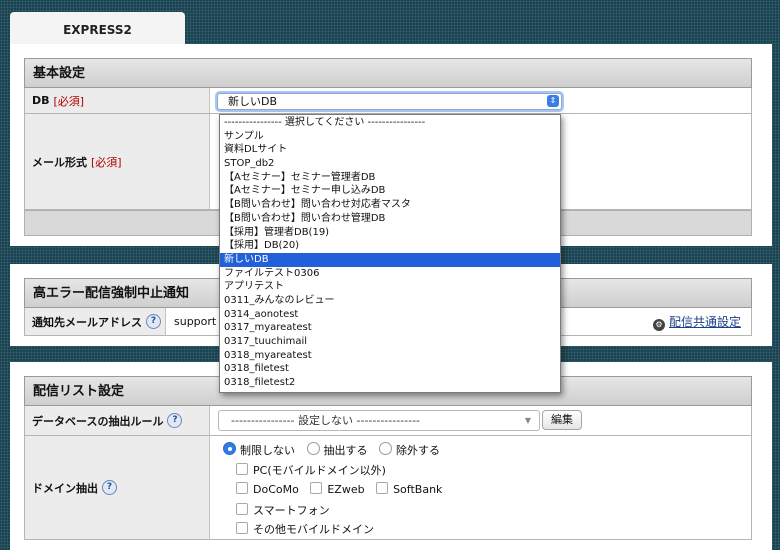  What do you see at coordinates (390, 150) in the screenshot?
I see `db-option: 資料DLサイト` at bounding box center [390, 150].